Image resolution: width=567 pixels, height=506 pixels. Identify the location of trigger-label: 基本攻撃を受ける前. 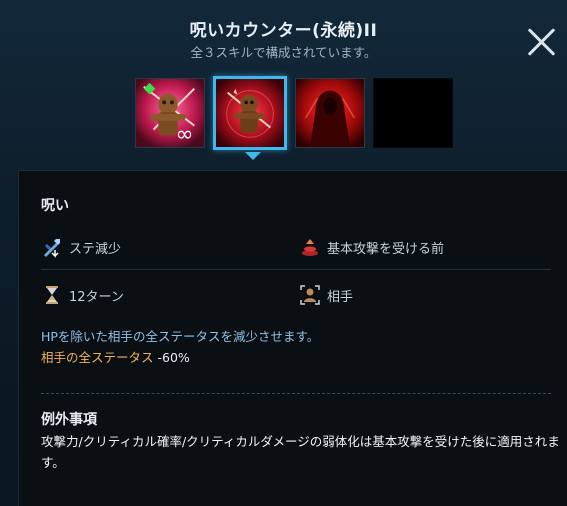
(386, 249).